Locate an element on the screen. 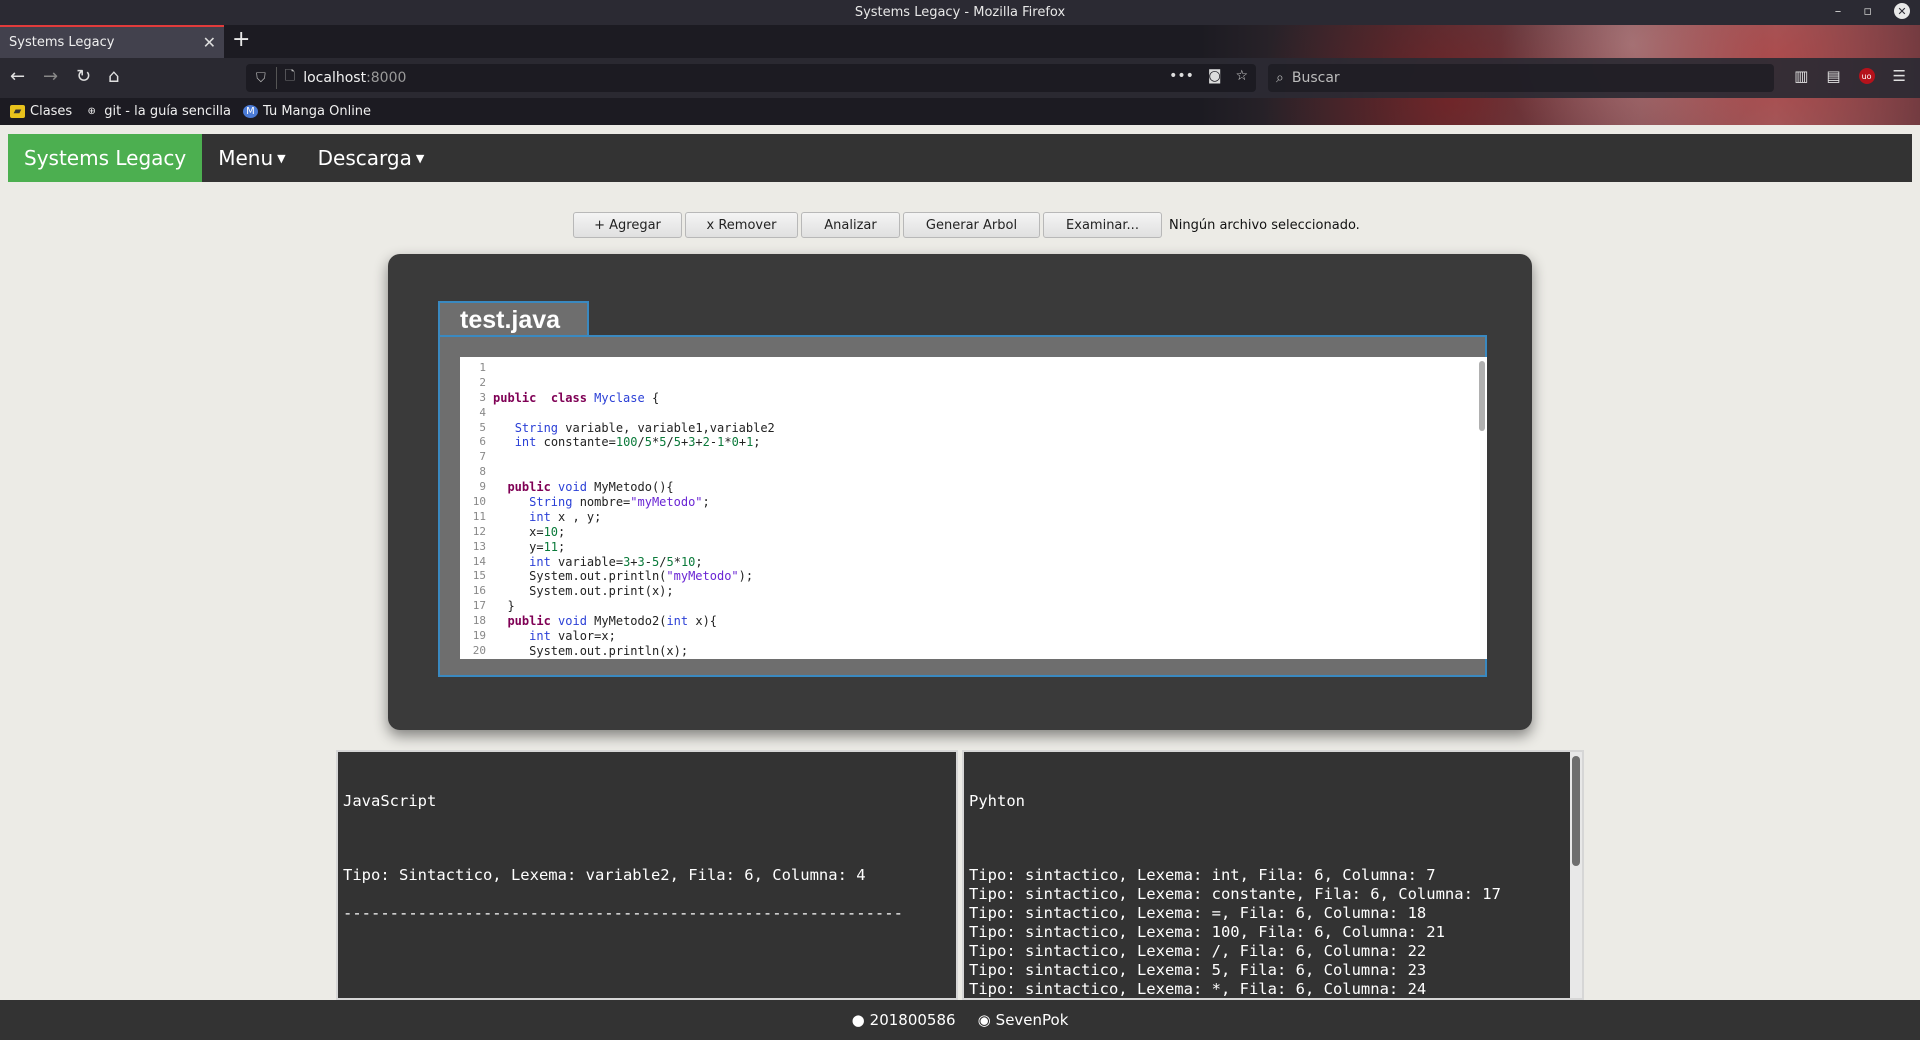 The width and height of the screenshot is (1920, 1040). bookmark-star-icon: ☆ is located at coordinates (1241, 76).